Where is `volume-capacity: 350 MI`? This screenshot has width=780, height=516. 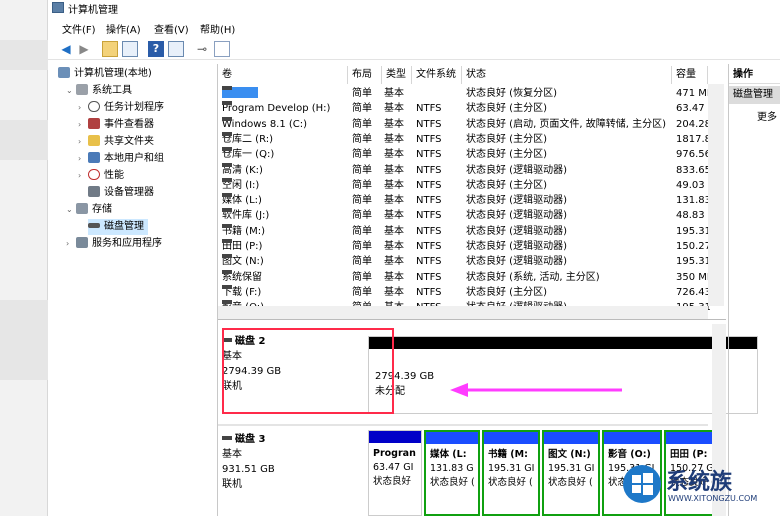
volume-capacity: 350 MI is located at coordinates (693, 277).